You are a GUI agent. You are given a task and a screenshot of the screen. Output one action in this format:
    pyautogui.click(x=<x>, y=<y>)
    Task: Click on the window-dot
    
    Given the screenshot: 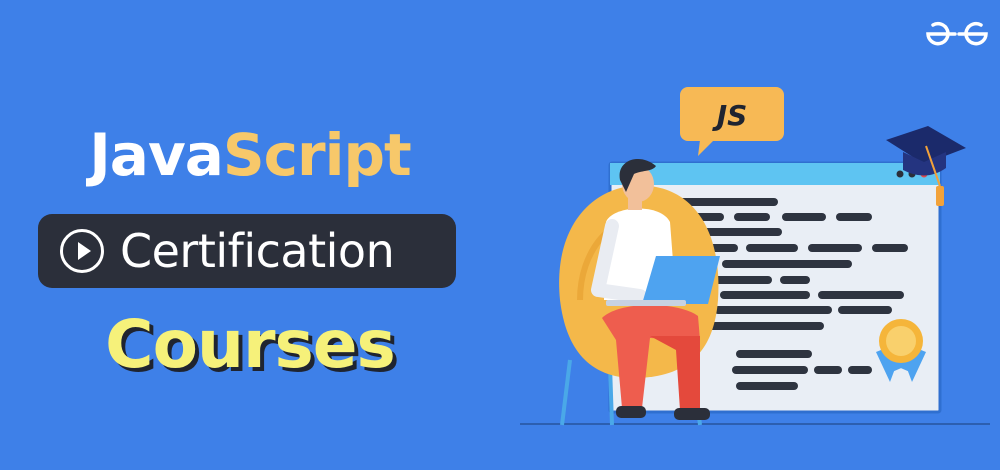 What is the action you would take?
    pyautogui.click(x=900, y=174)
    